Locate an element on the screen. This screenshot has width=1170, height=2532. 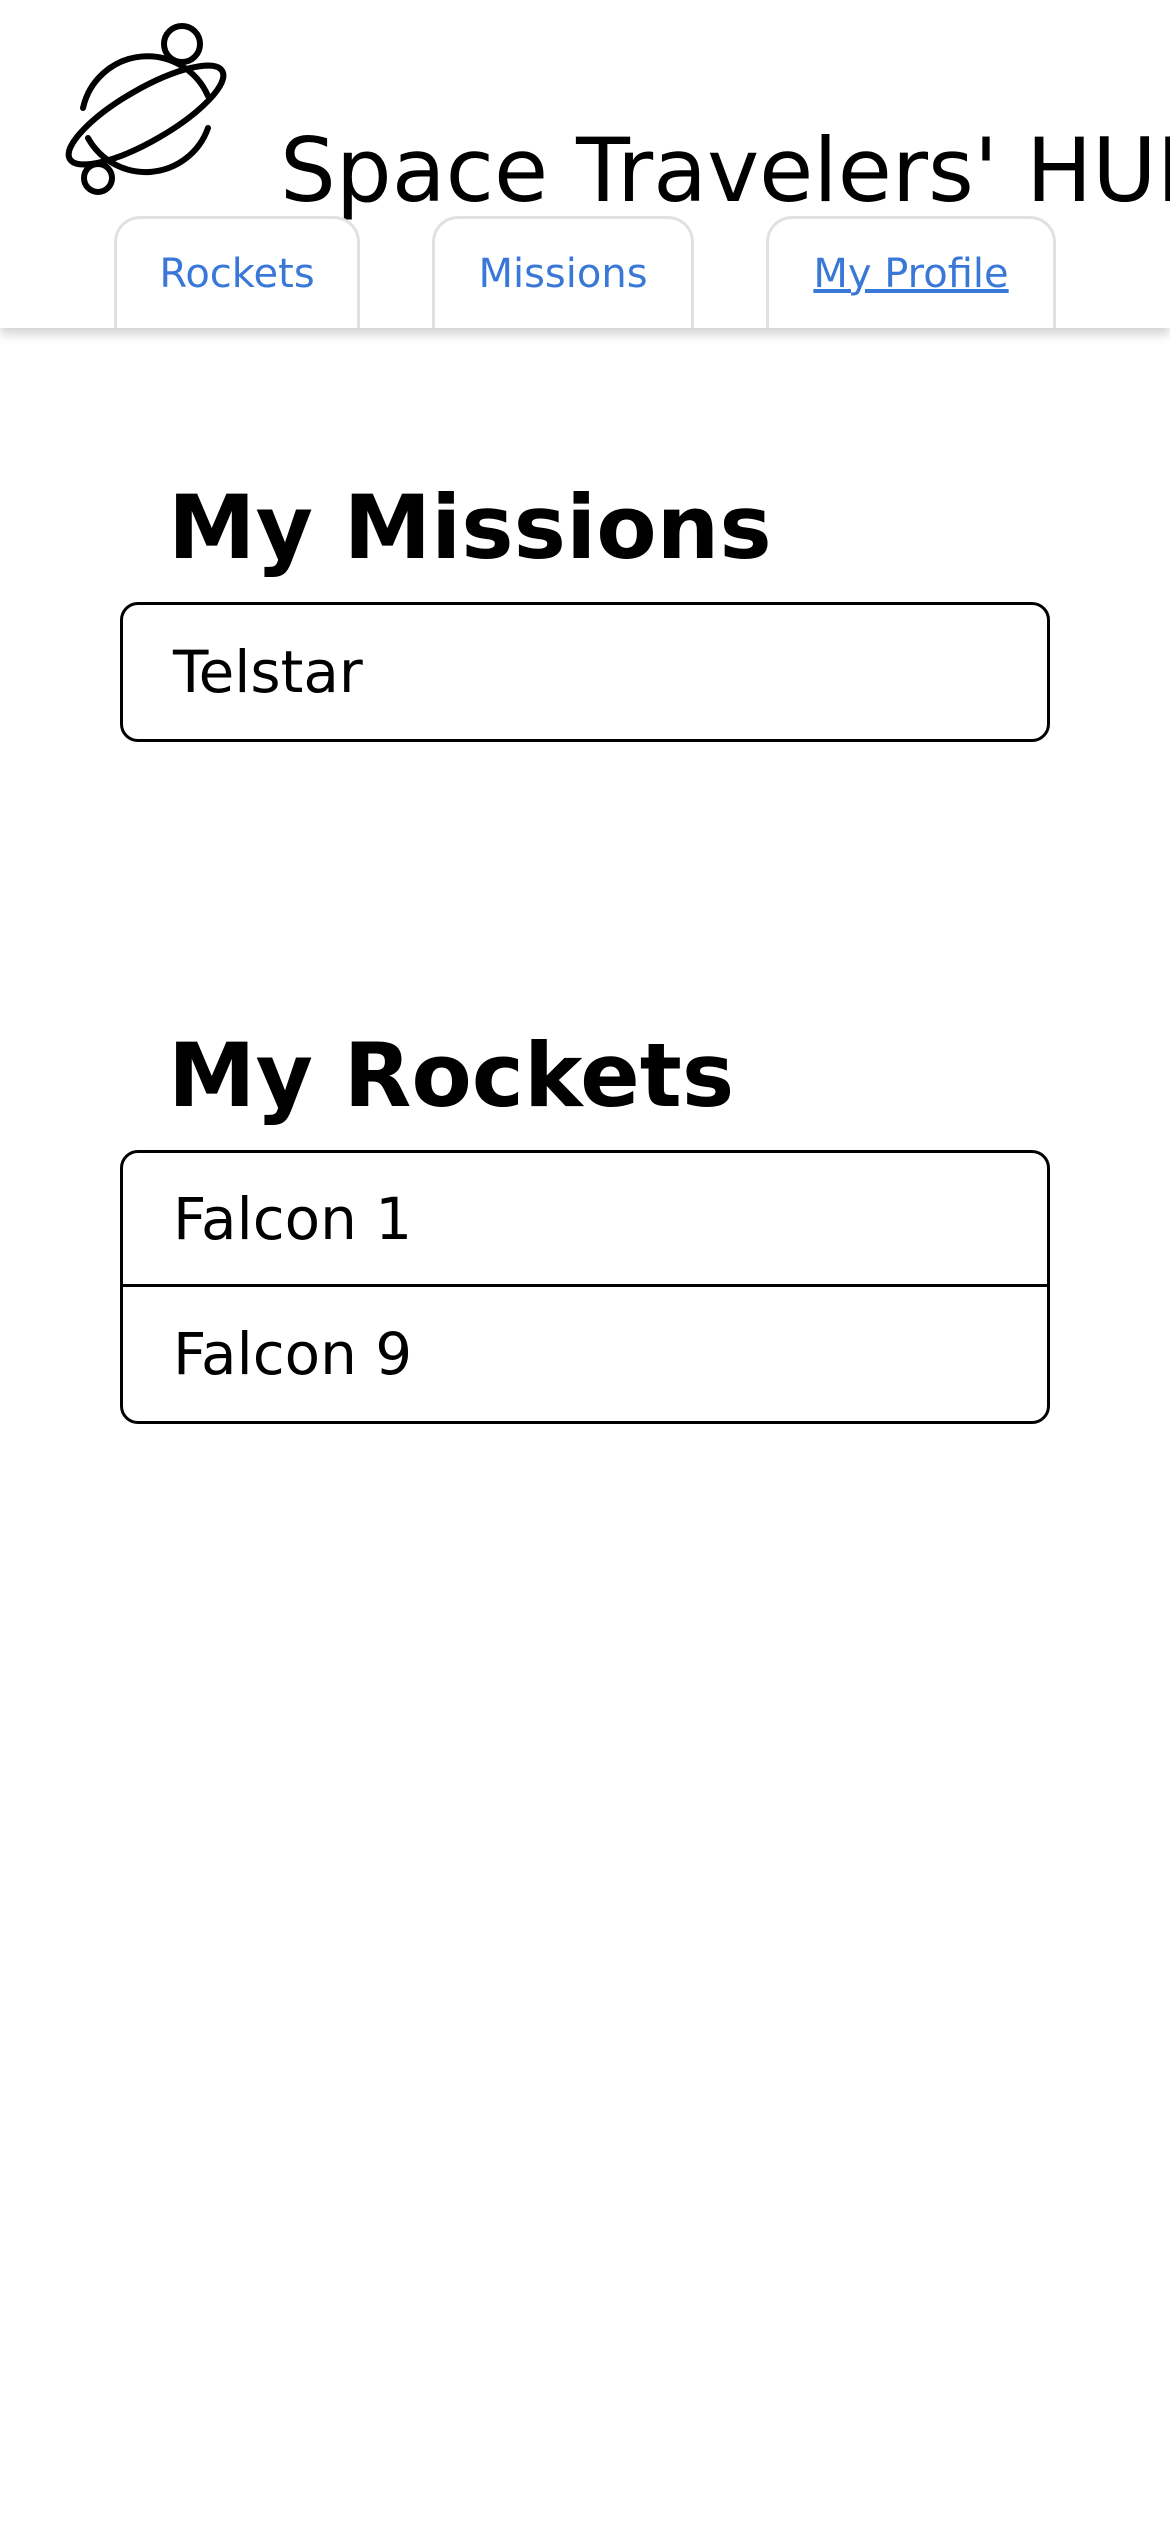
tab-rockets: Rockets is located at coordinates (237, 272).